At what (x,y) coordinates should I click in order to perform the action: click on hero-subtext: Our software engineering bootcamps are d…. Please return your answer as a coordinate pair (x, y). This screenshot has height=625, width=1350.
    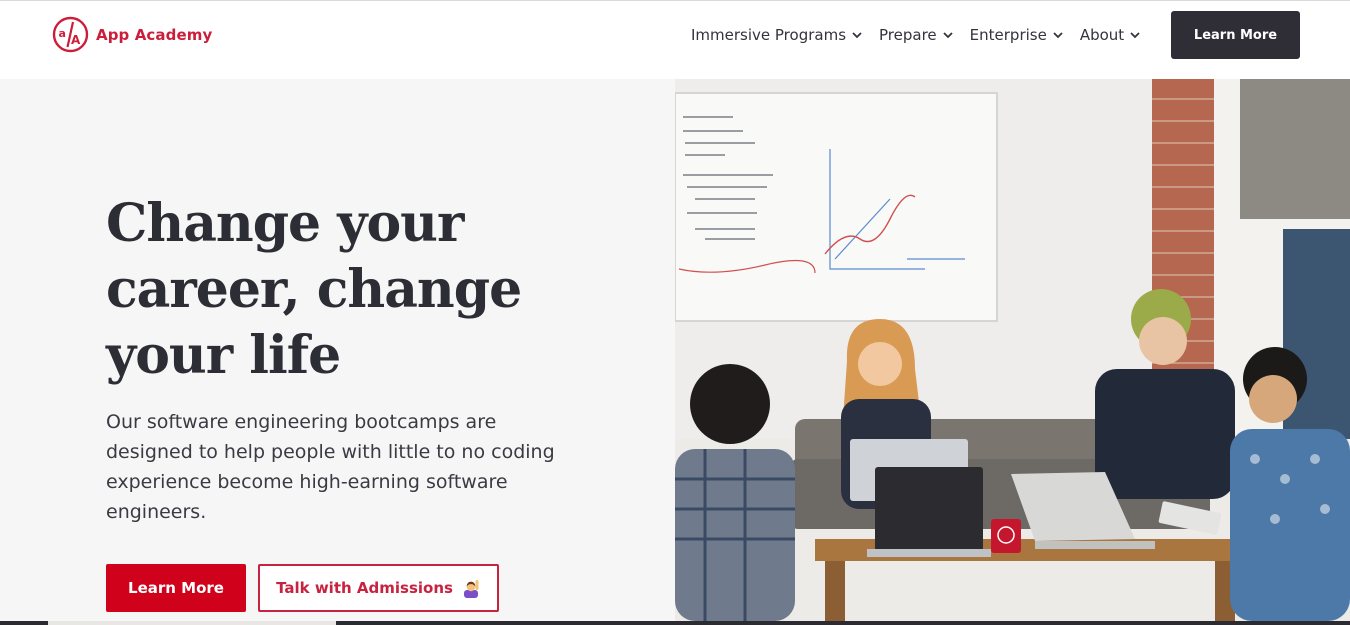
    Looking at the image, I should click on (330, 467).